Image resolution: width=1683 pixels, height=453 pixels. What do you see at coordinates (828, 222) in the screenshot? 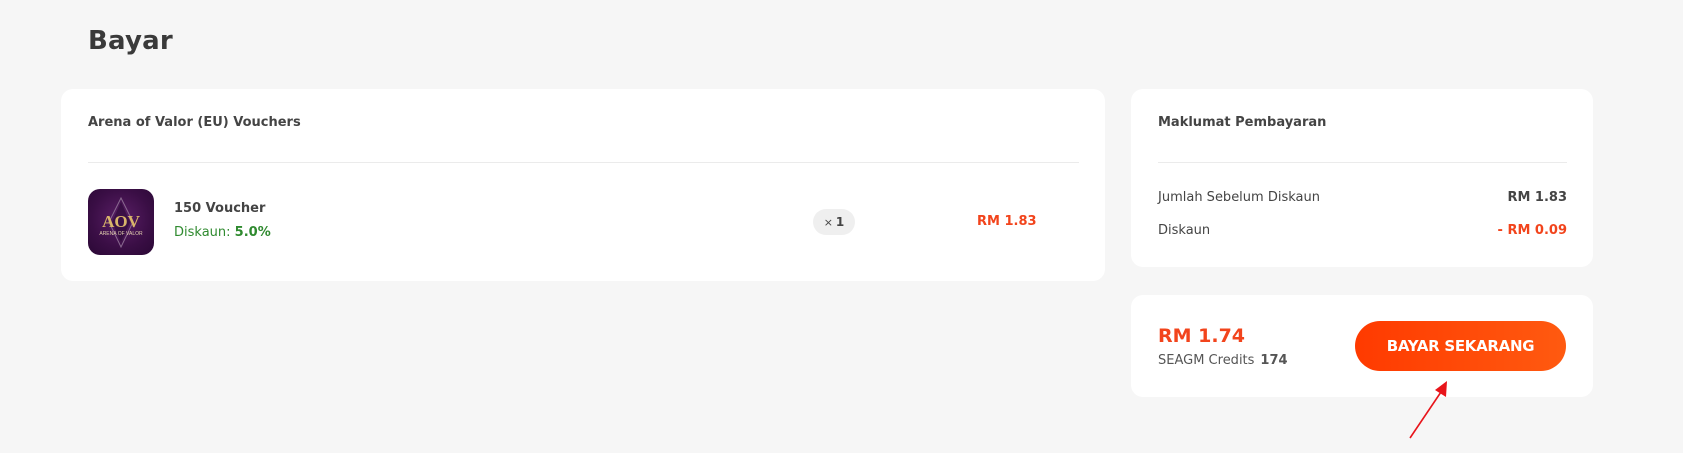
I see `quantity-multiply-symbol: ×` at bounding box center [828, 222].